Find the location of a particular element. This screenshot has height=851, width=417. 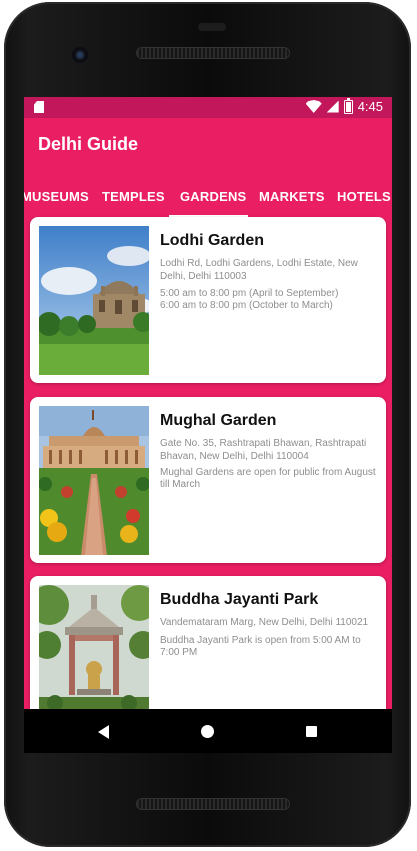

place-name: Mughal Garden is located at coordinates (218, 420).